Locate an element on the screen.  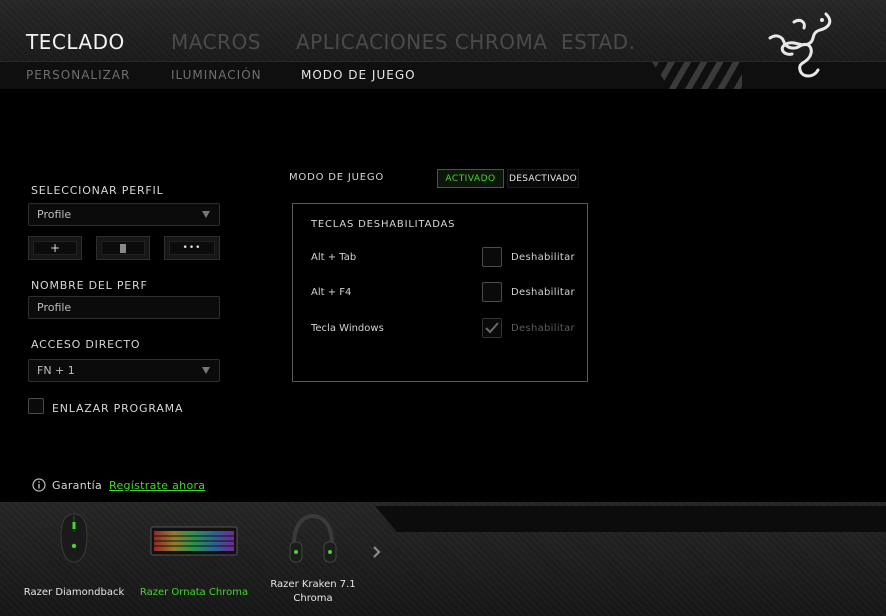
select-profile-label: SELECCIONAR PERFIL is located at coordinates (97, 190).